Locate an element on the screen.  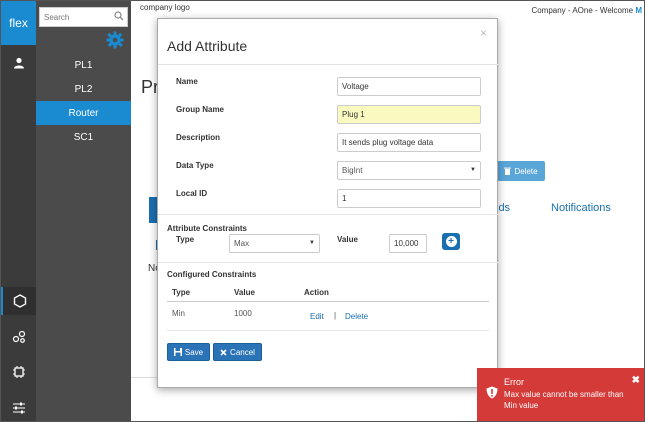
modal-title: Add Attribute is located at coordinates (207, 46).